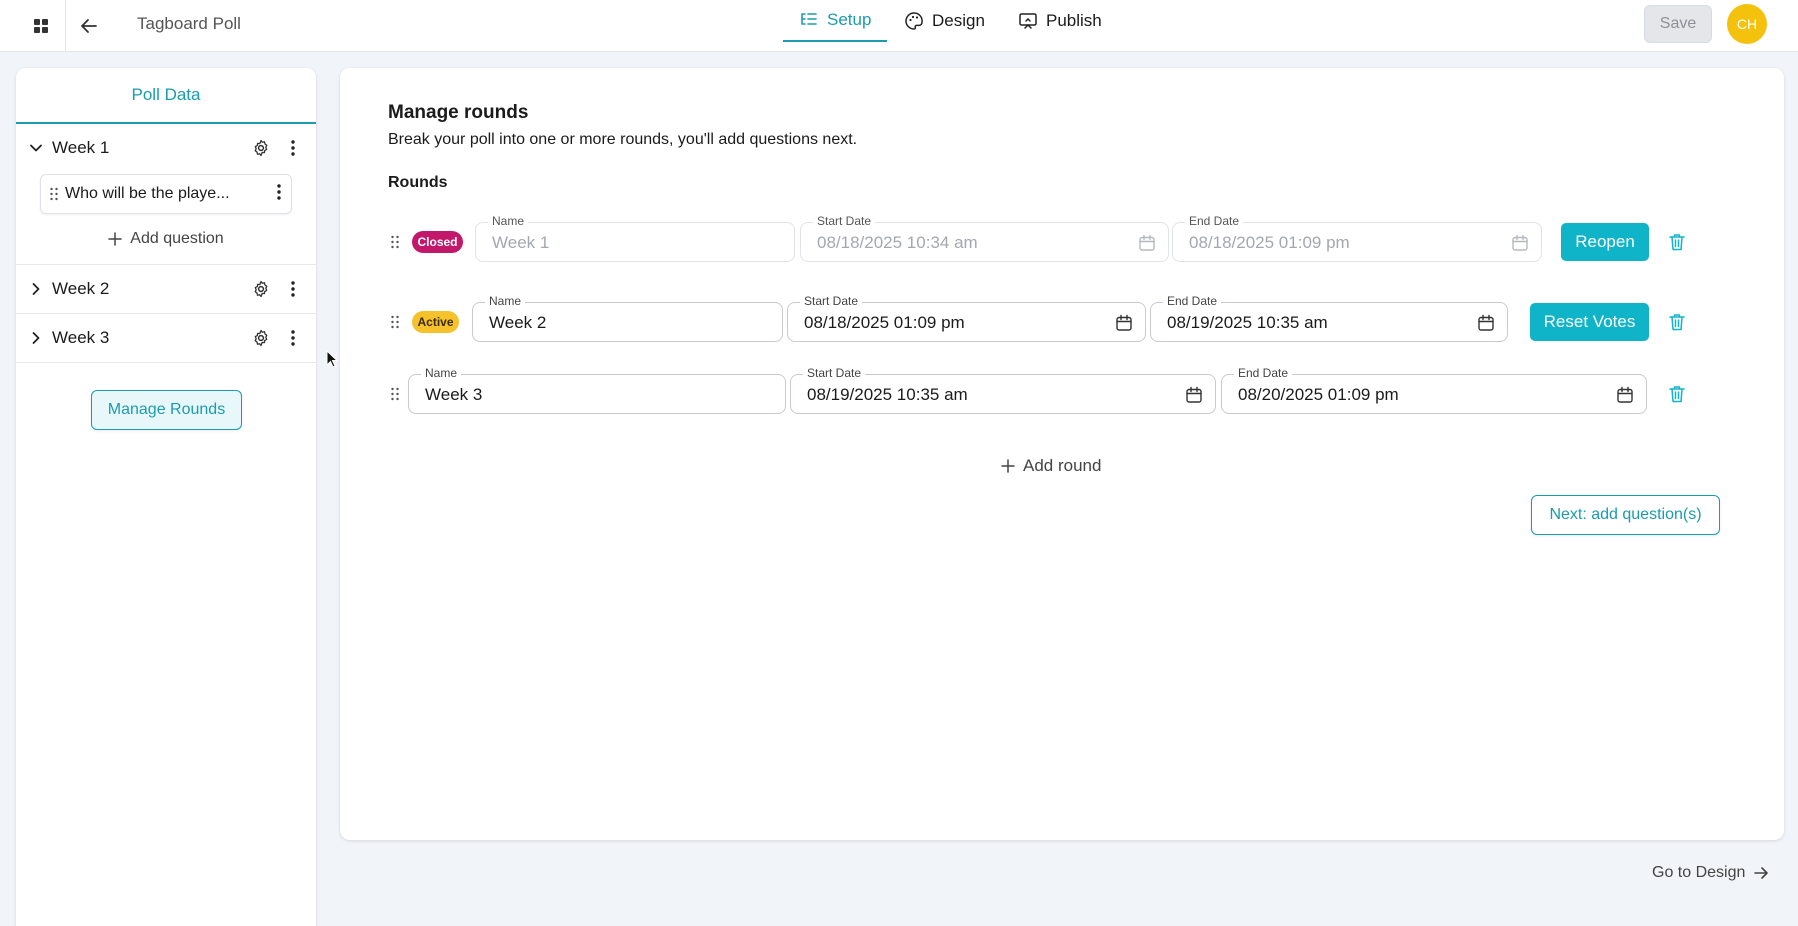  Describe the element at coordinates (1357, 238) in the screenshot. I see `end-date-field: End Date 08/18/2025 01:09 pm` at that location.